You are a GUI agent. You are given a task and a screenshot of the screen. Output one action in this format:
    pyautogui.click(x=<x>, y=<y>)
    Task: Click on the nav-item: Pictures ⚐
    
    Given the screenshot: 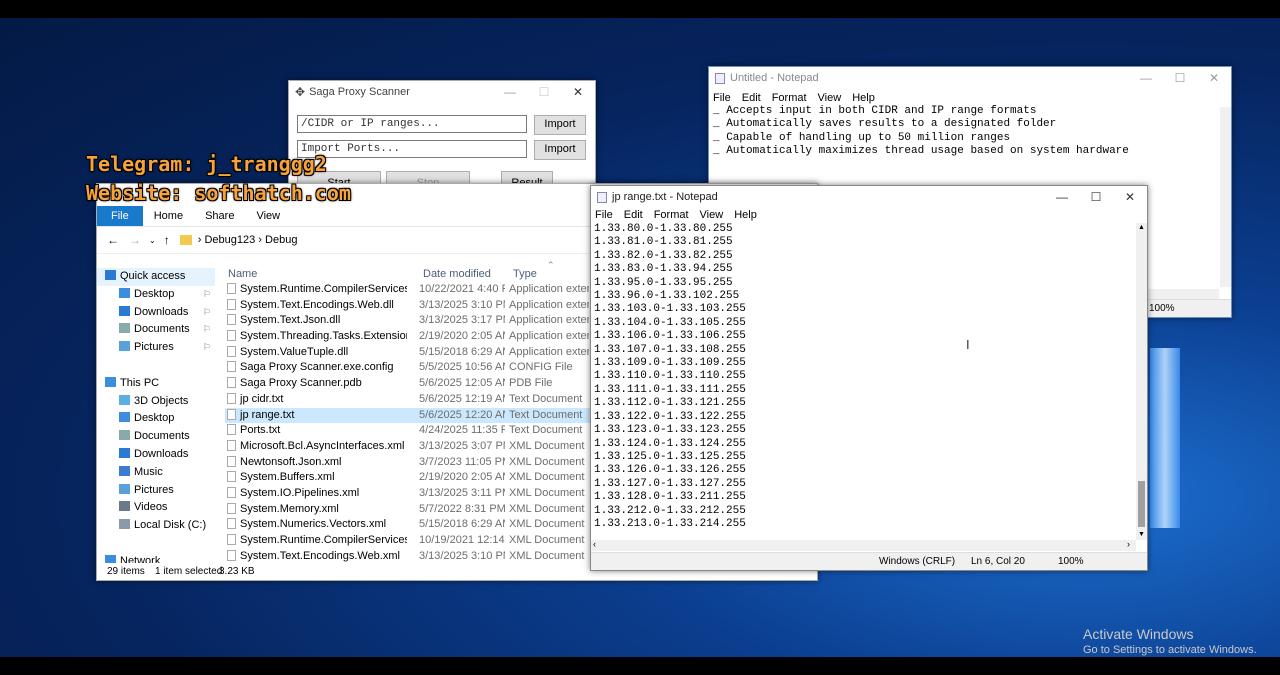 What is the action you would take?
    pyautogui.click(x=156, y=348)
    